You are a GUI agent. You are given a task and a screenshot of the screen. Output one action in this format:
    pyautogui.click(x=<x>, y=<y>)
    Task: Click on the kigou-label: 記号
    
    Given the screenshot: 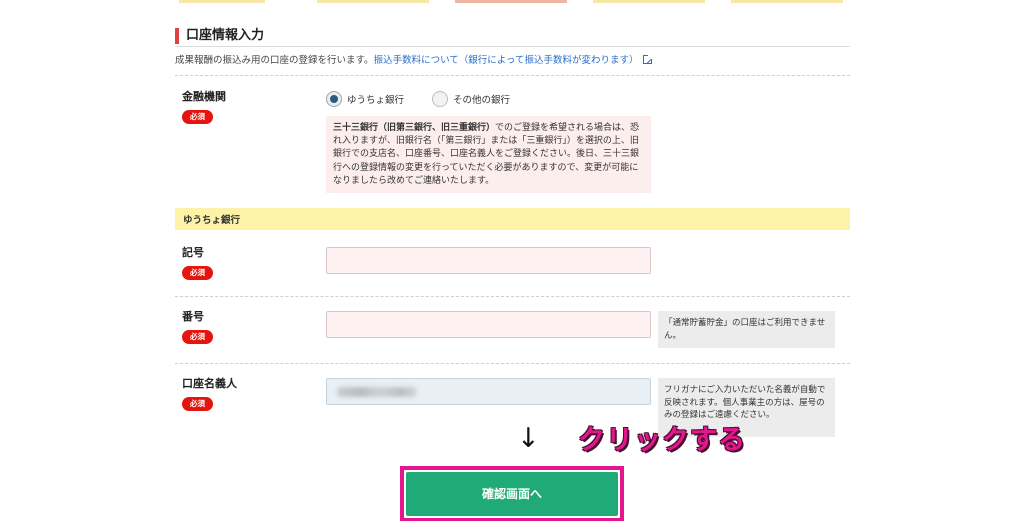 What is the action you would take?
    pyautogui.click(x=193, y=252)
    